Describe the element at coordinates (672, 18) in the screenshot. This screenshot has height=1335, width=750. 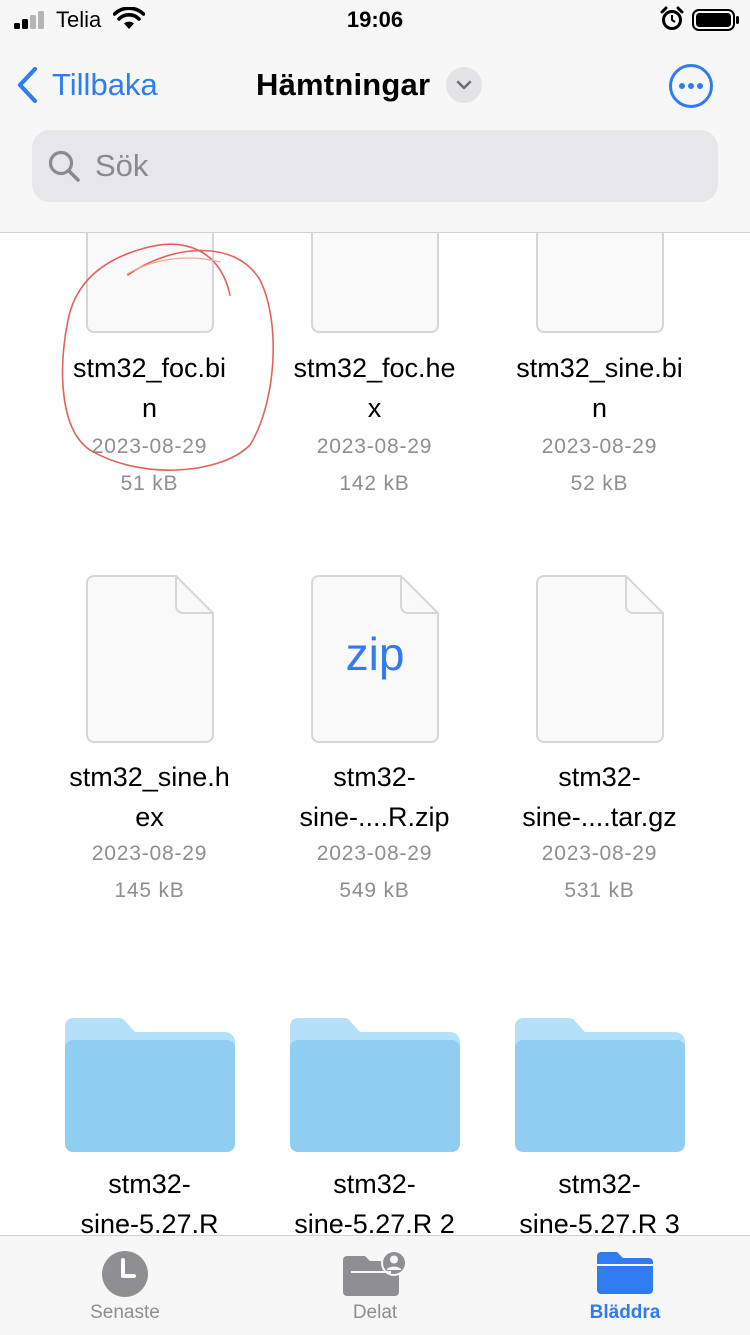
I see `alarm-clock-icon` at that location.